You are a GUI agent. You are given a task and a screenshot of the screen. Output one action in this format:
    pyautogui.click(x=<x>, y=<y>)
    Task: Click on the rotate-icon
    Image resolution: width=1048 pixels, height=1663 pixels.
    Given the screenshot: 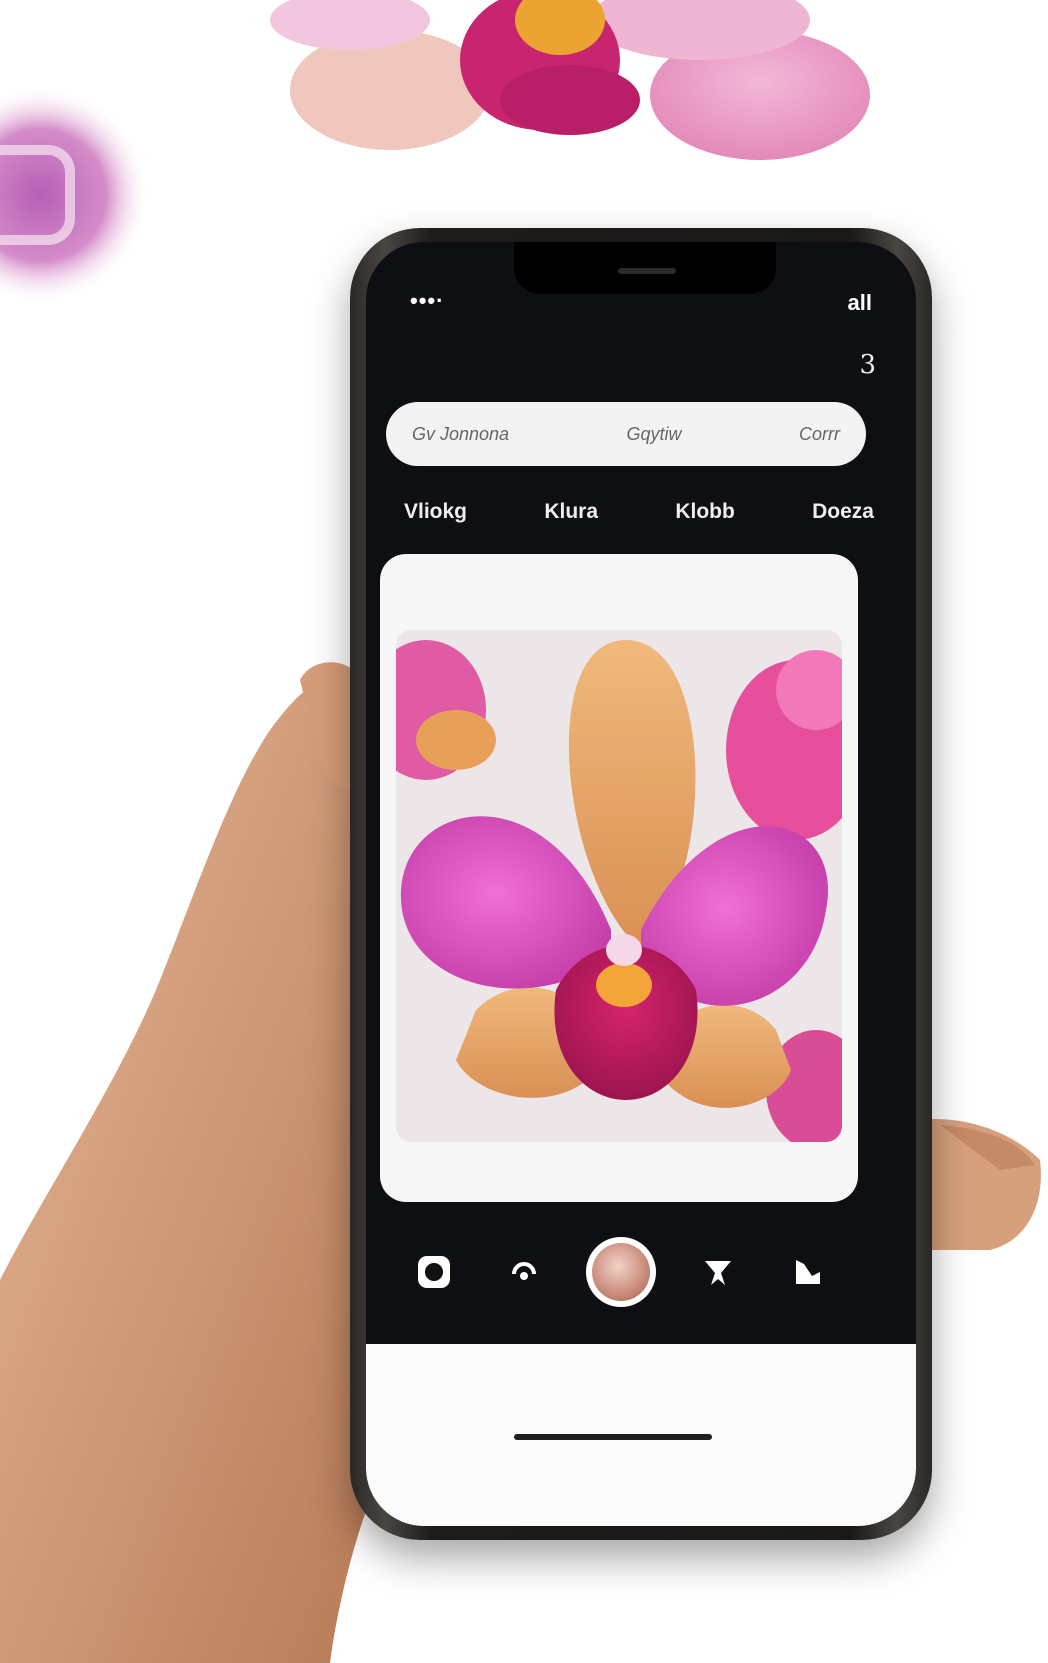 What is the action you would take?
    pyautogui.click(x=524, y=1272)
    